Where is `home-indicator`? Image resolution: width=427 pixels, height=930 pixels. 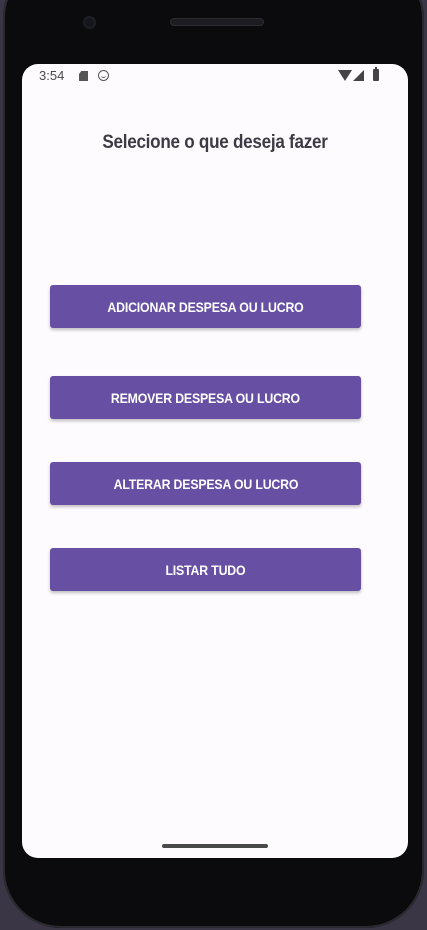
home-indicator is located at coordinates (215, 846).